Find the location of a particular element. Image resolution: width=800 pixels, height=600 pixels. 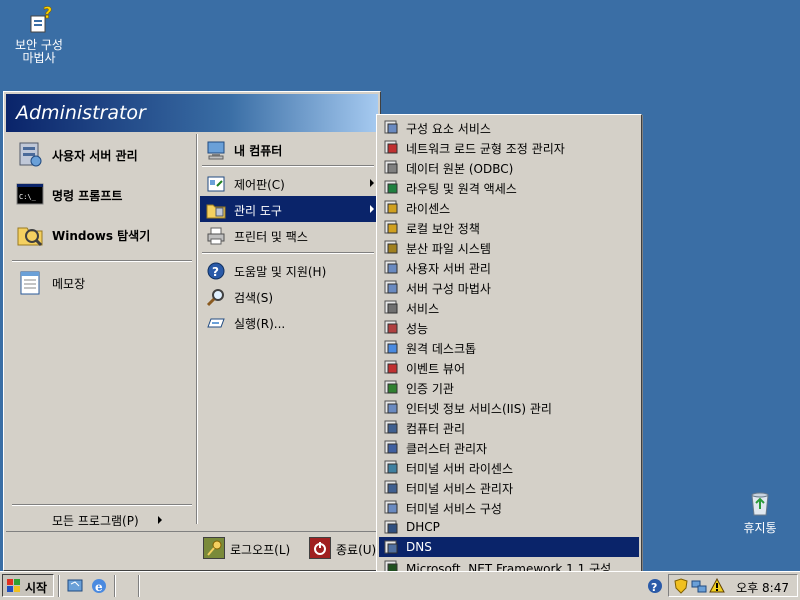

admin-tools-menu-item: 라우팅 및 원격 액세스 is located at coordinates (509, 187).